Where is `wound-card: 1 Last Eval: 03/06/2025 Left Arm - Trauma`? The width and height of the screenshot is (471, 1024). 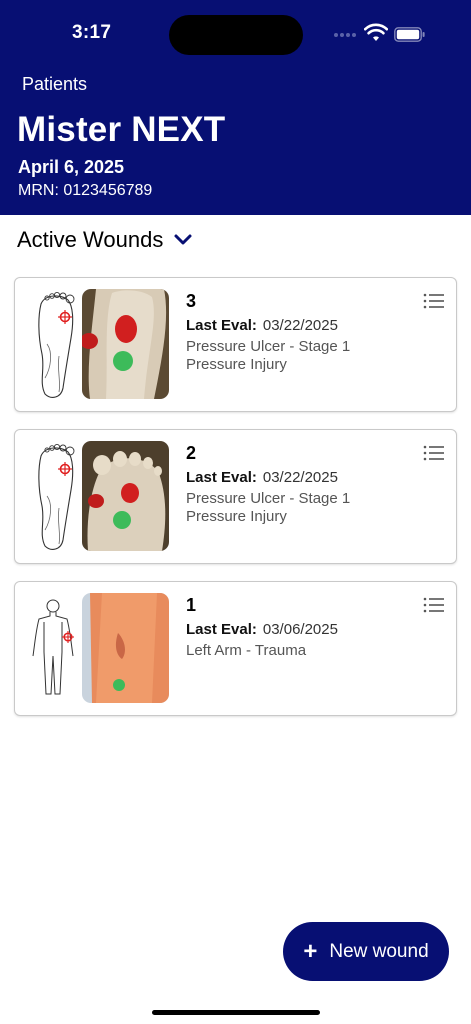
wound-card: 1 Last Eval: 03/06/2025 Left Arm - Trauma is located at coordinates (235, 648).